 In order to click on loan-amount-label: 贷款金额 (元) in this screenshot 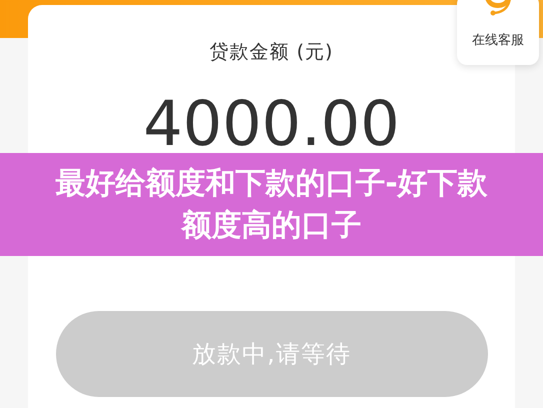, I will do `click(272, 52)`.